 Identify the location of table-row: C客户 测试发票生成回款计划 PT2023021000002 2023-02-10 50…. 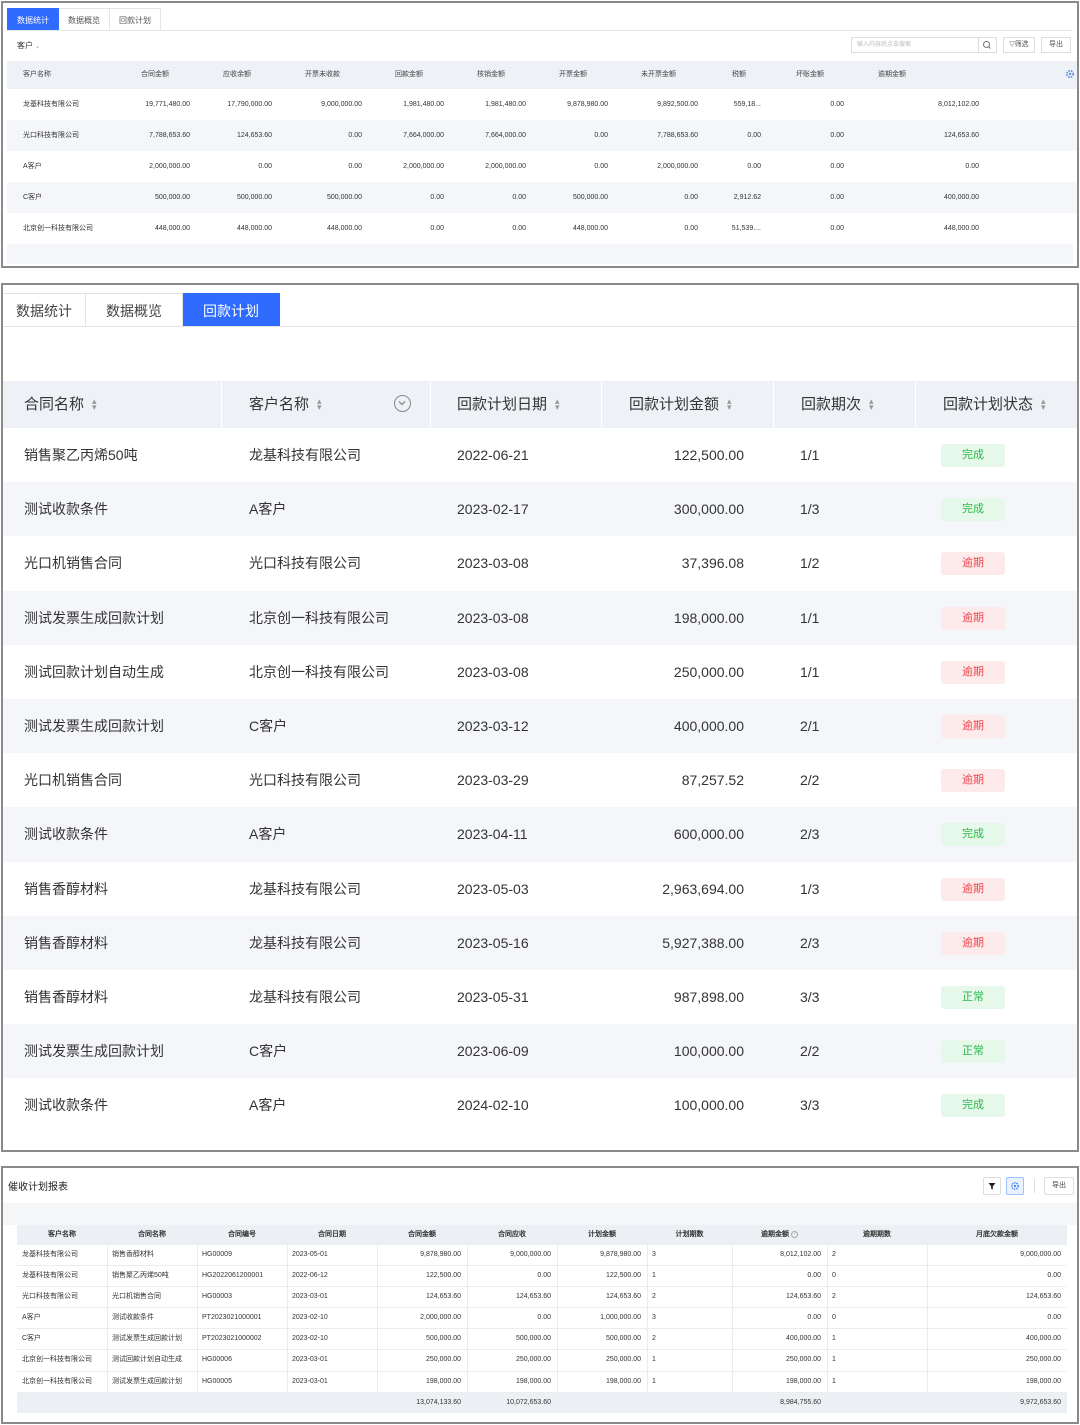
(542, 1340).